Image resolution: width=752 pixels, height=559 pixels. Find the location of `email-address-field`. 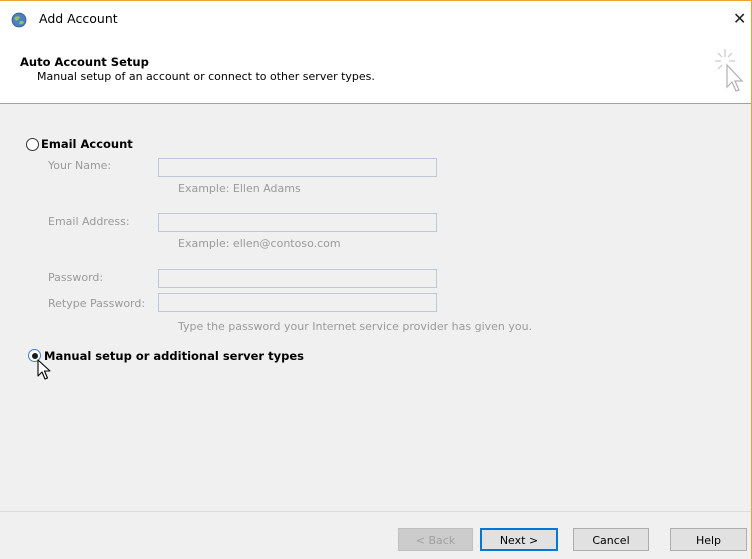

email-address-field is located at coordinates (297, 222).